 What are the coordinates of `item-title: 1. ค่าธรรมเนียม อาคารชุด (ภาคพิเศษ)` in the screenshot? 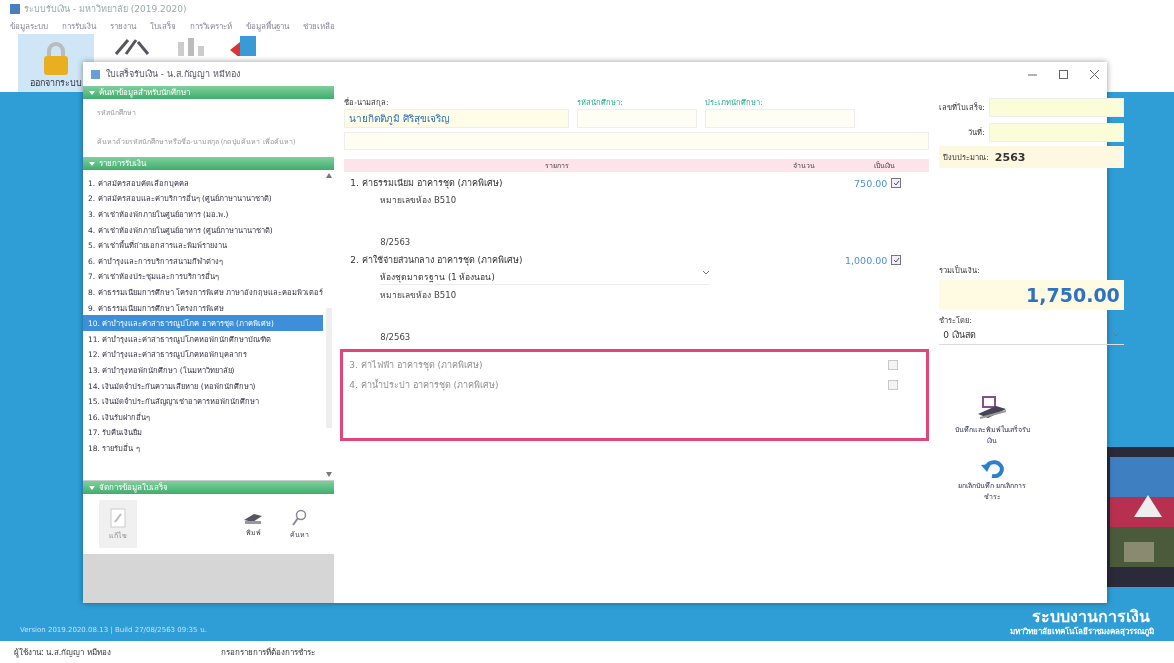 It's located at (427, 183).